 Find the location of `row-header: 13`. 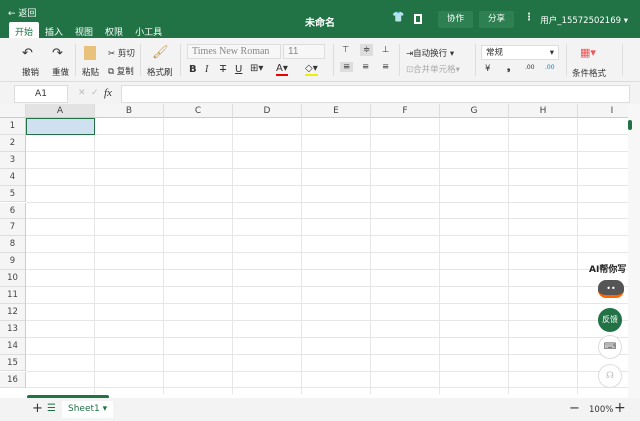

row-header: 13 is located at coordinates (13, 329).